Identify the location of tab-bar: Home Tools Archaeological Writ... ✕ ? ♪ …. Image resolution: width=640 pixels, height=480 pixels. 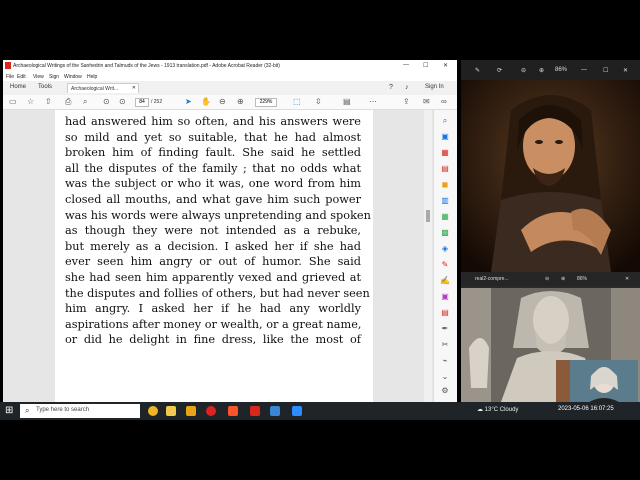
(230, 88).